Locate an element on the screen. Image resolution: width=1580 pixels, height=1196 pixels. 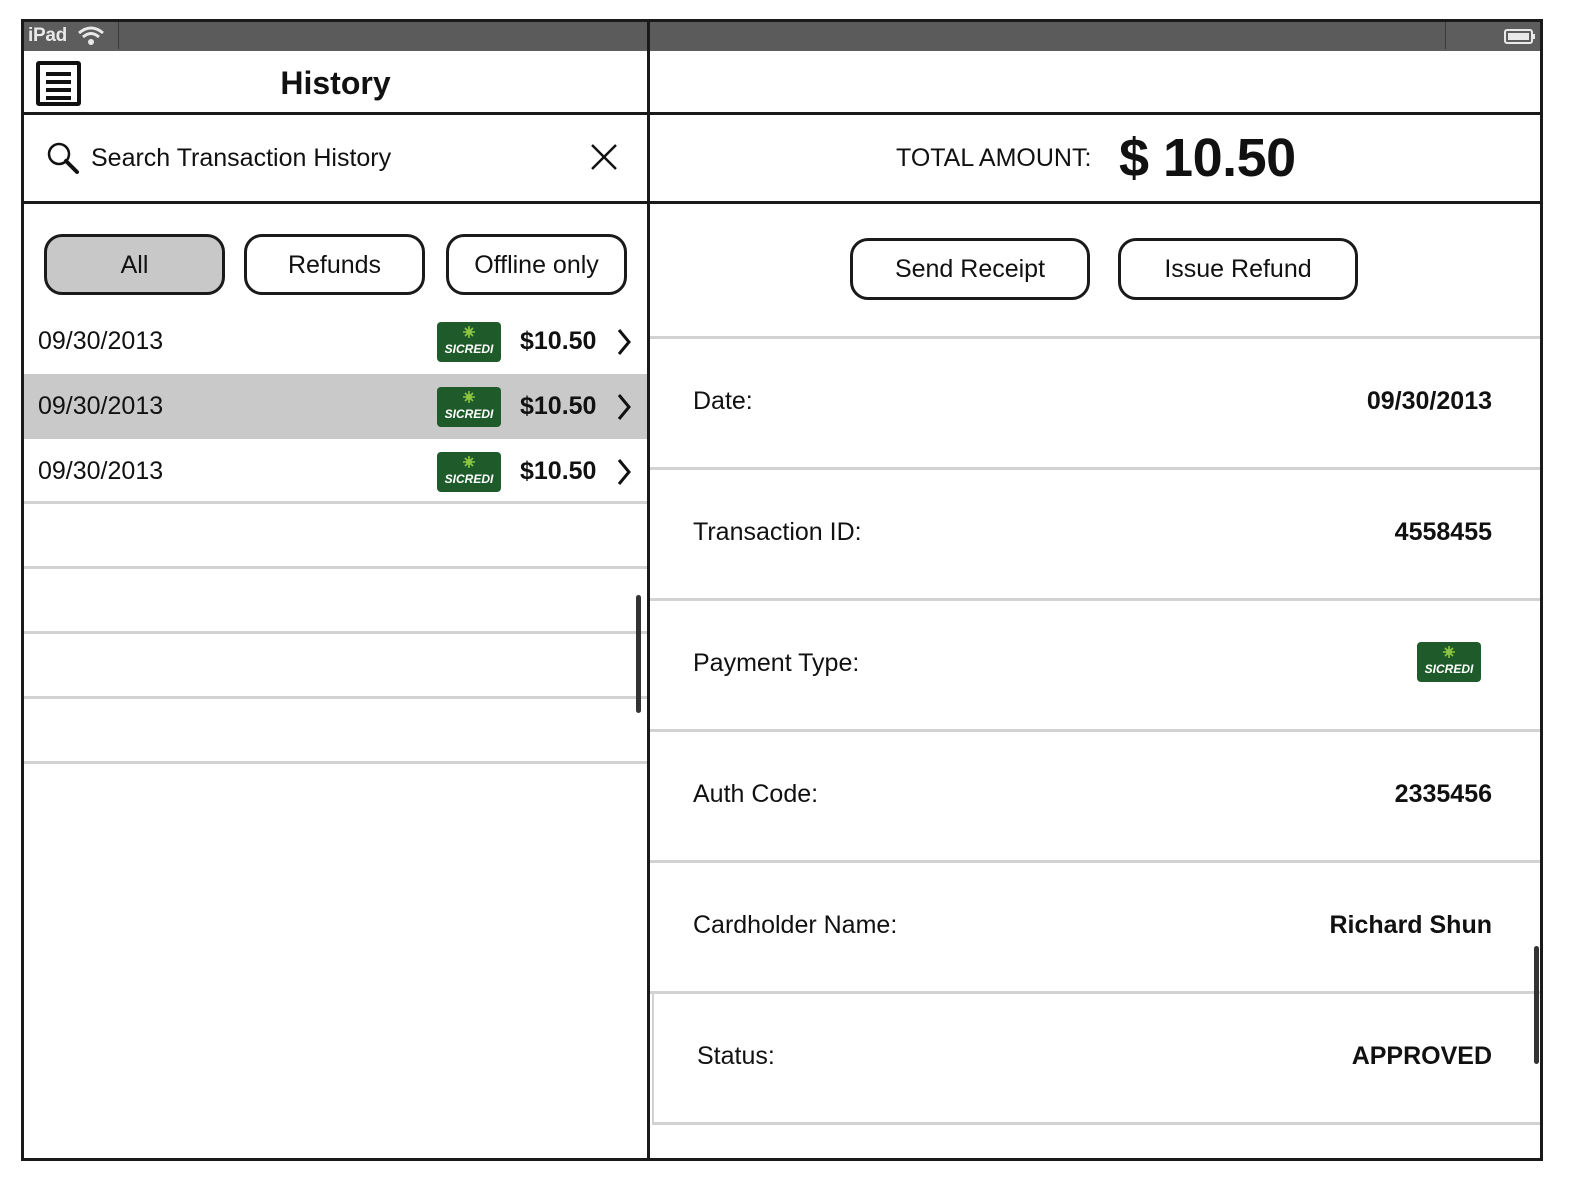
wifi-icon is located at coordinates (91, 35).